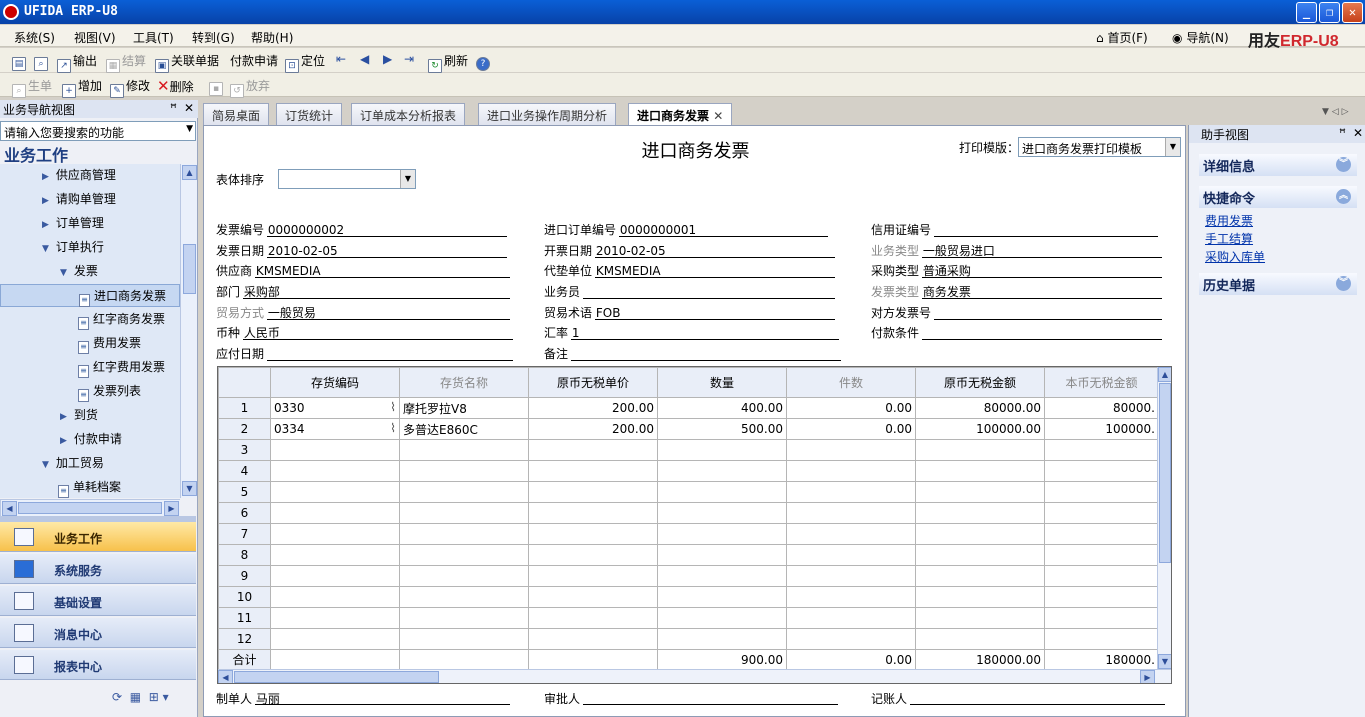  I want to click on table-row: 12, so click(688, 639).